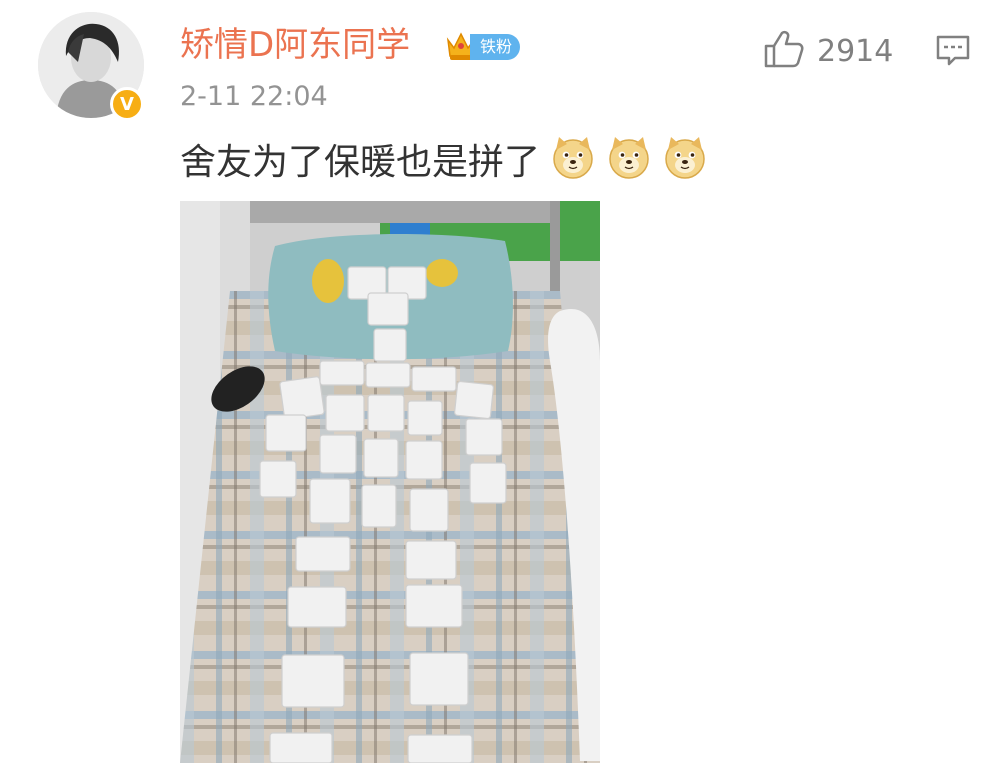 Image resolution: width=1000 pixels, height=763 pixels. I want to click on fan-badge: 铁粉, so click(485, 46).